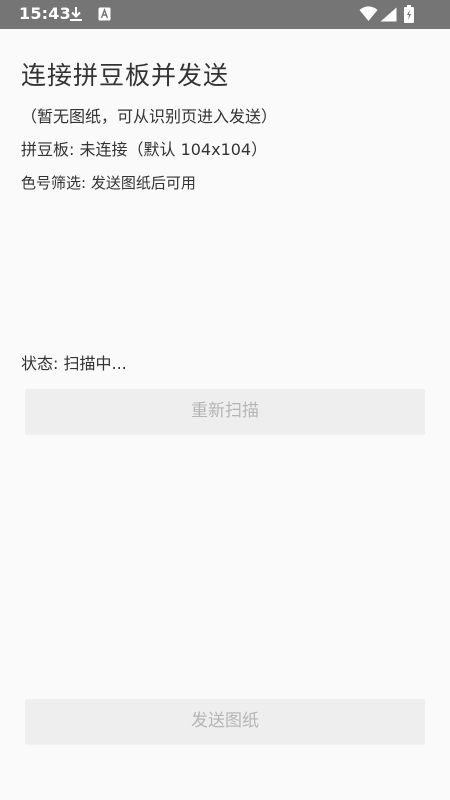  What do you see at coordinates (225, 721) in the screenshot?
I see `send-pattern-button: 发送图纸` at bounding box center [225, 721].